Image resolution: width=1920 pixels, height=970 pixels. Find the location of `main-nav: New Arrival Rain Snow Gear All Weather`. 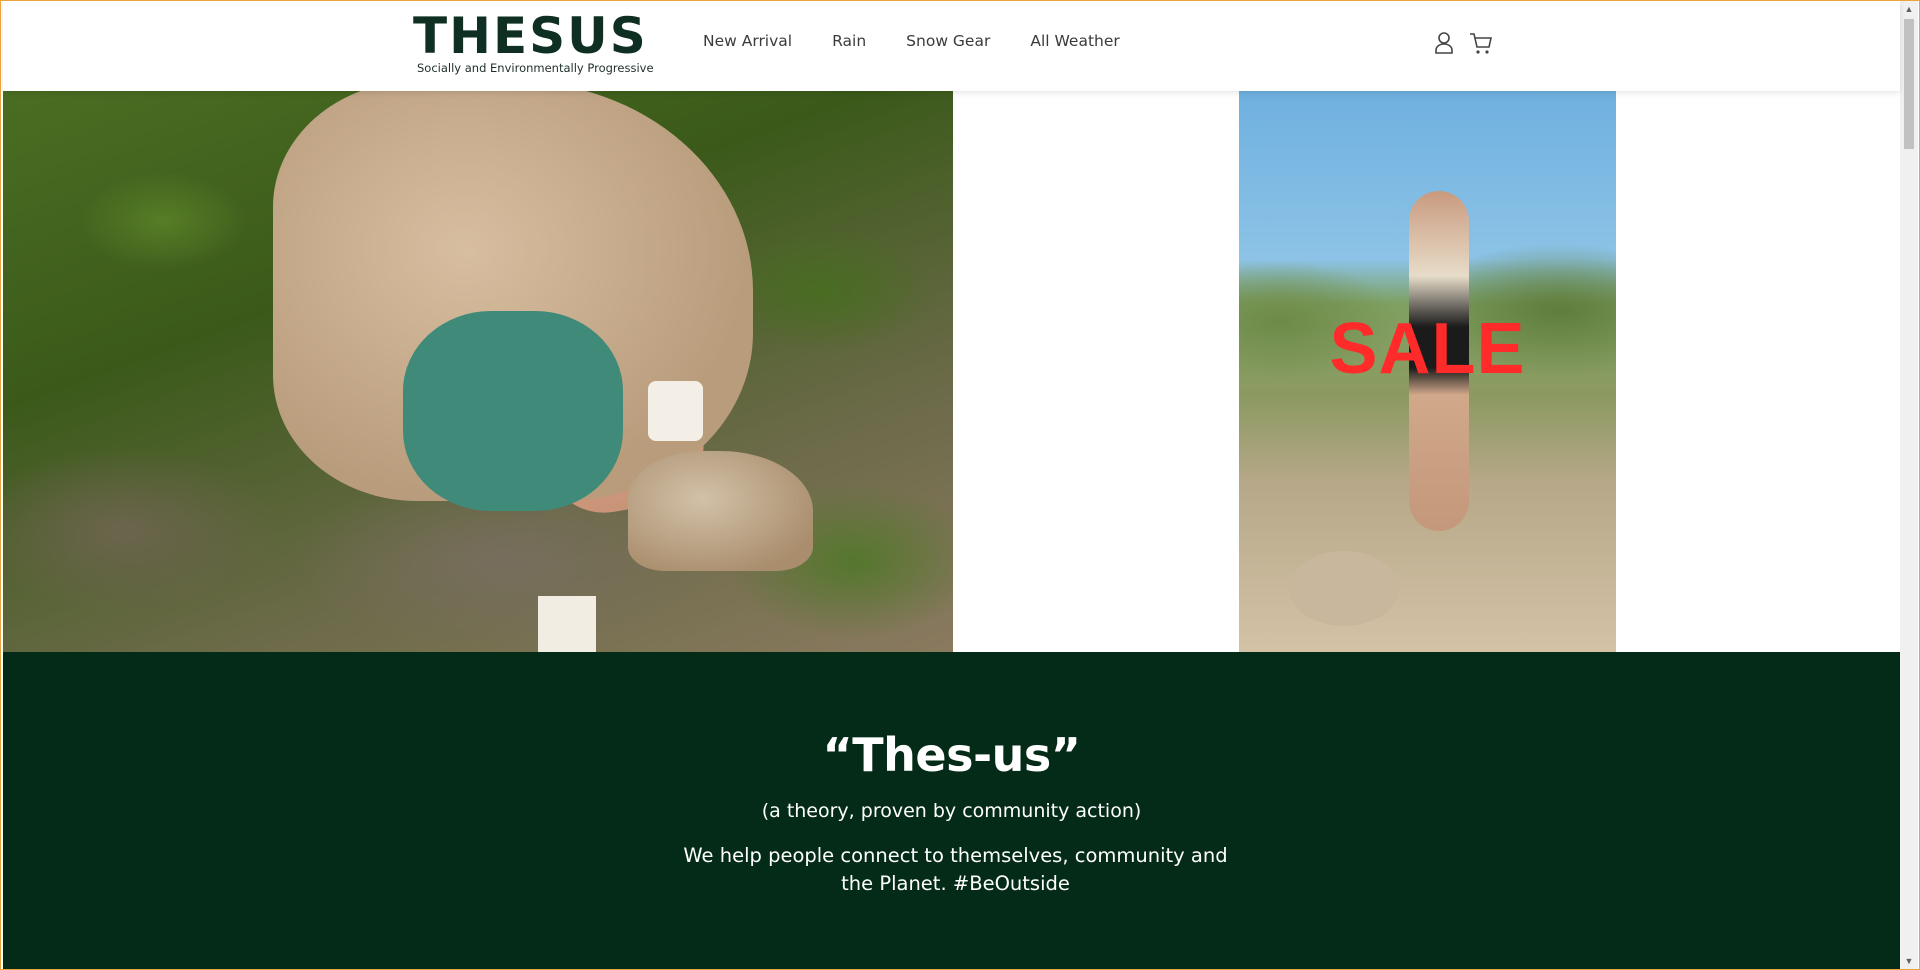

main-nav: New Arrival Rain Snow Gear All Weather is located at coordinates (911, 41).